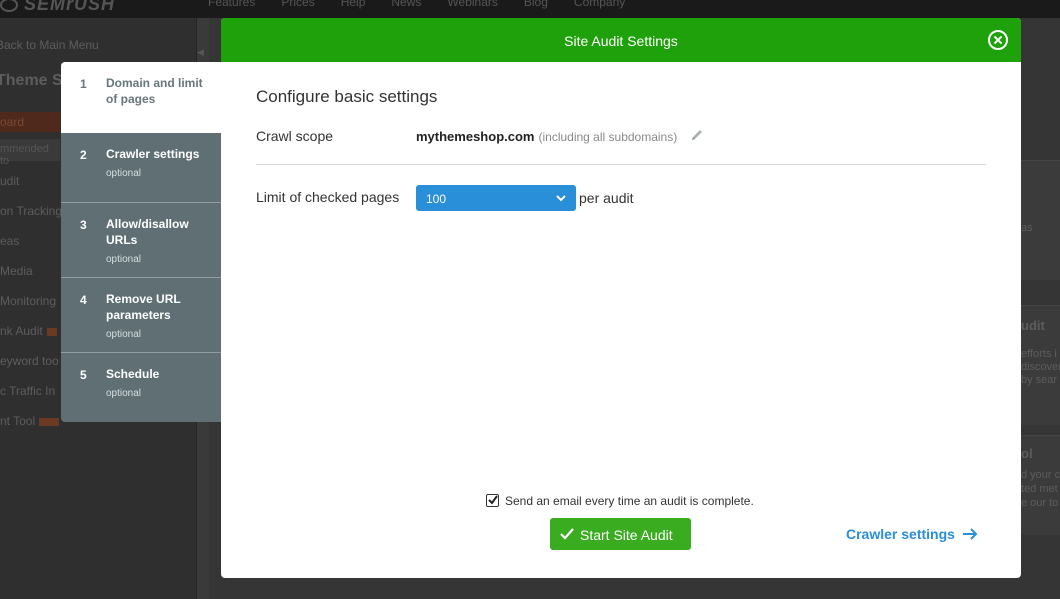 Image resolution: width=1060 pixels, height=599 pixels. Describe the element at coordinates (472, 4) in the screenshot. I see `nav-webinars: Webinars` at that location.